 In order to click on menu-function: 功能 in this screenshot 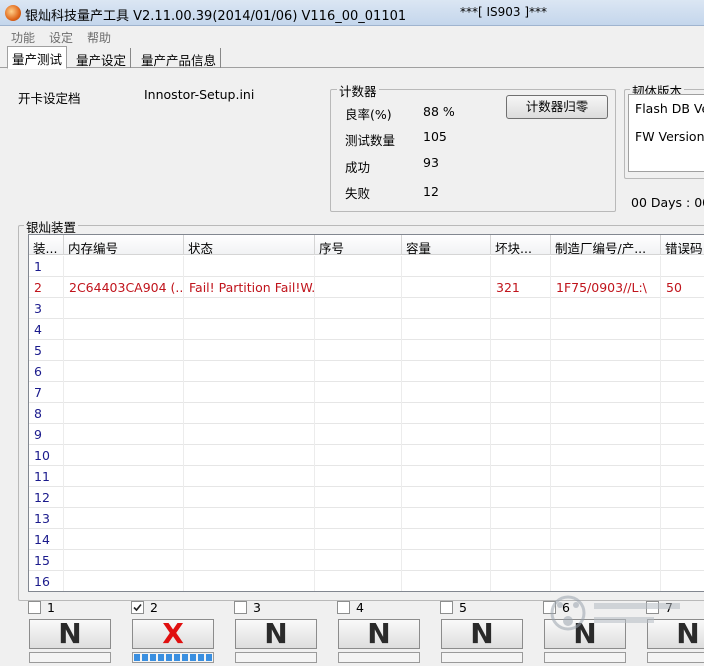, I will do `click(23, 37)`.